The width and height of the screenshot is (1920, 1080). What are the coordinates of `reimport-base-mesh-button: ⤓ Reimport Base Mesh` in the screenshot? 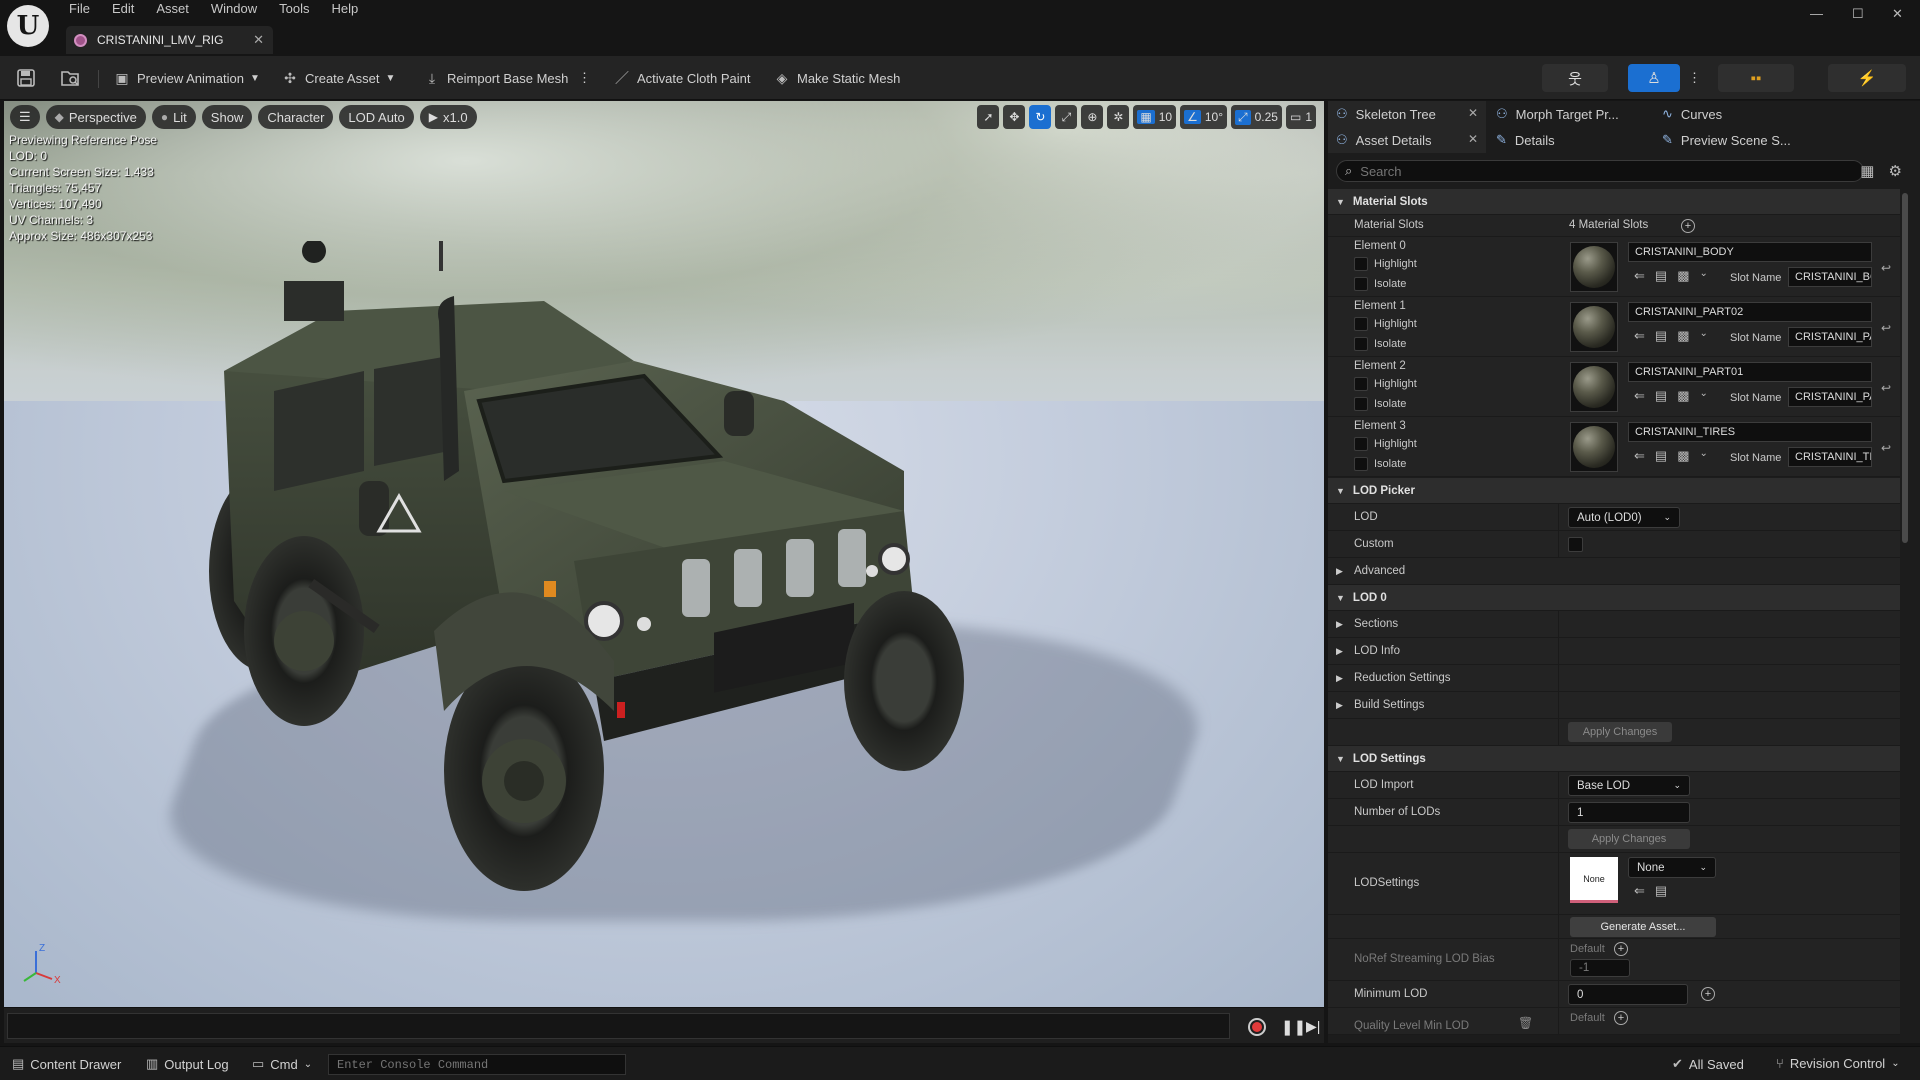 It's located at (496, 78).